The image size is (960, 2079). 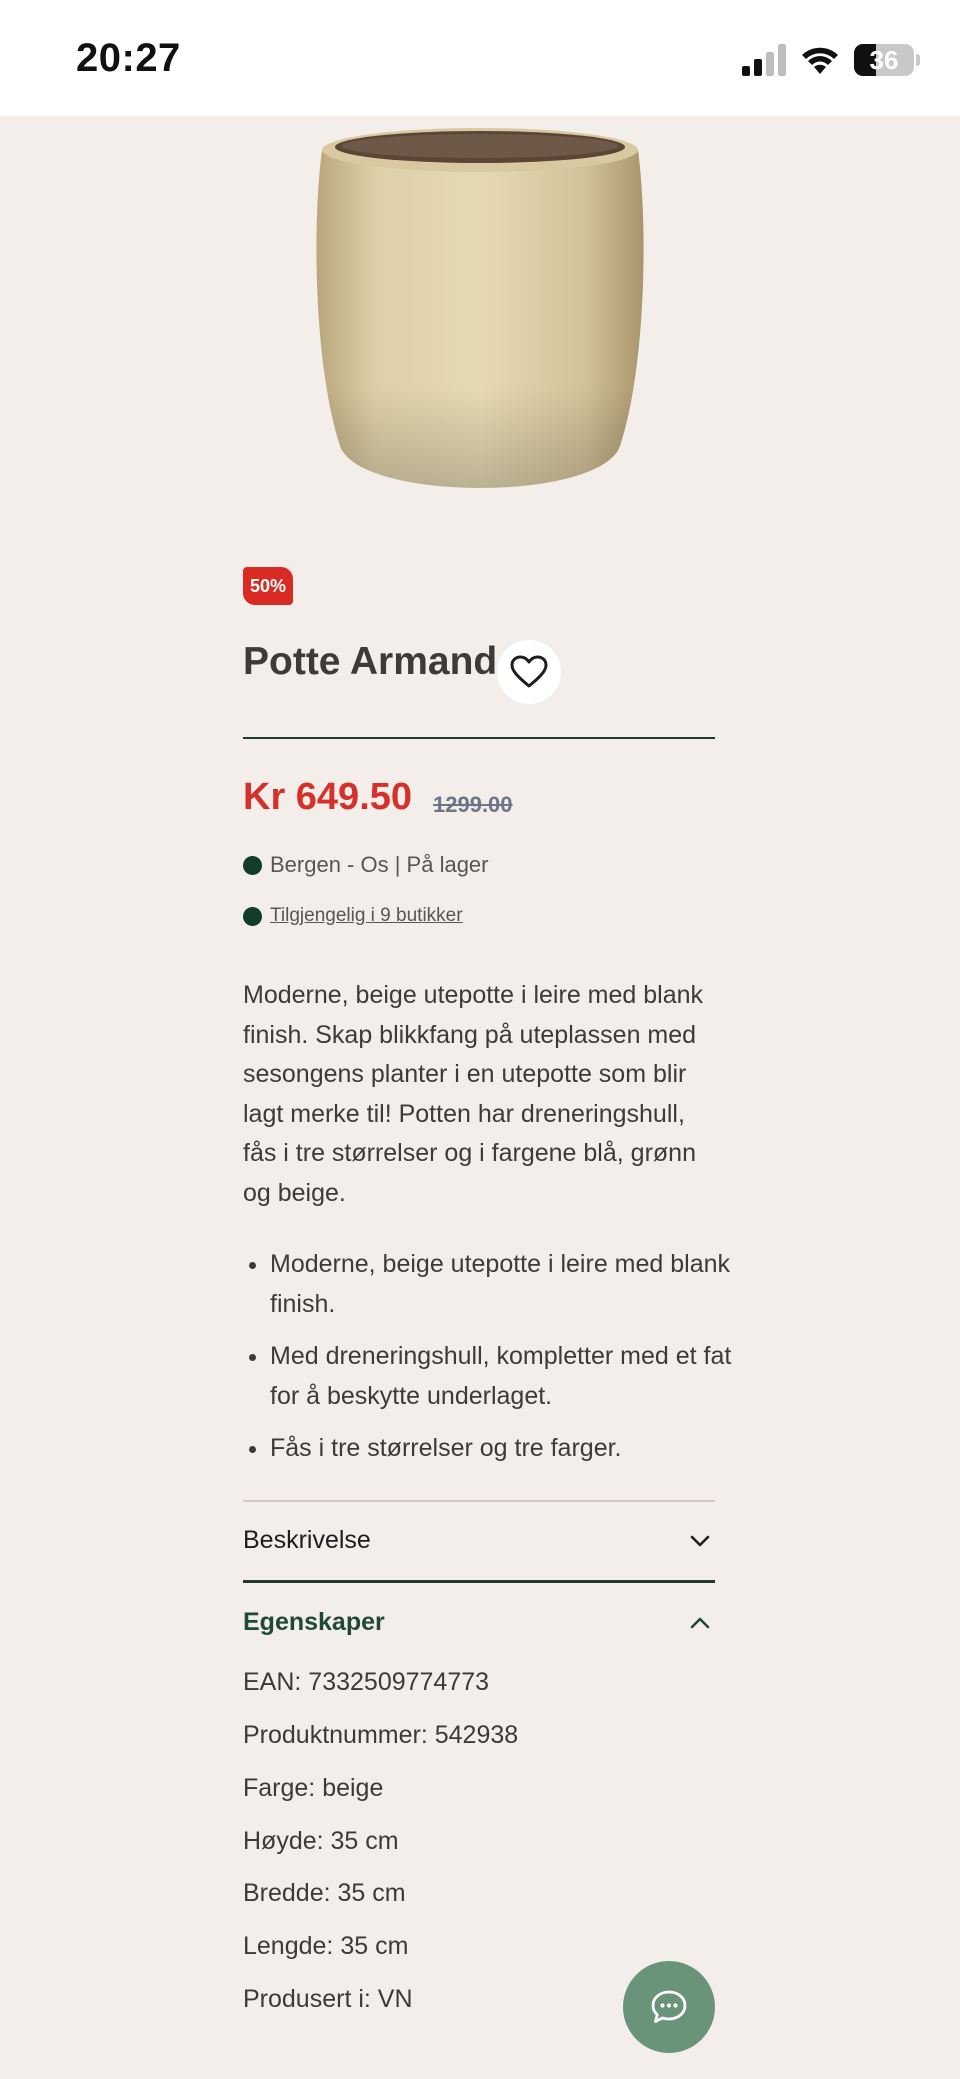 I want to click on battery-icon: 36, so click(x=884, y=60).